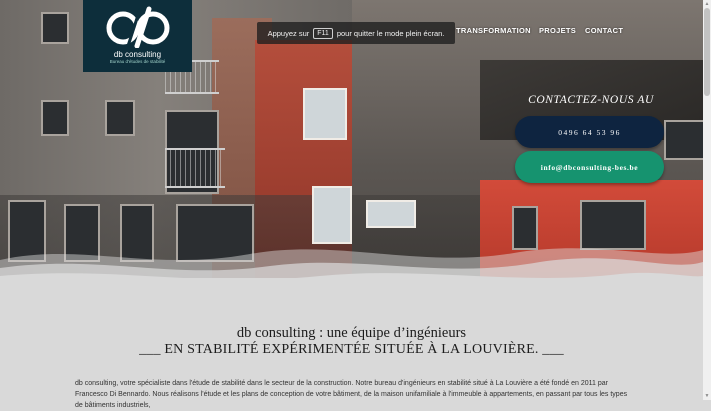  What do you see at coordinates (589, 132) in the screenshot?
I see `phone-button: 0496 64 53 96` at bounding box center [589, 132].